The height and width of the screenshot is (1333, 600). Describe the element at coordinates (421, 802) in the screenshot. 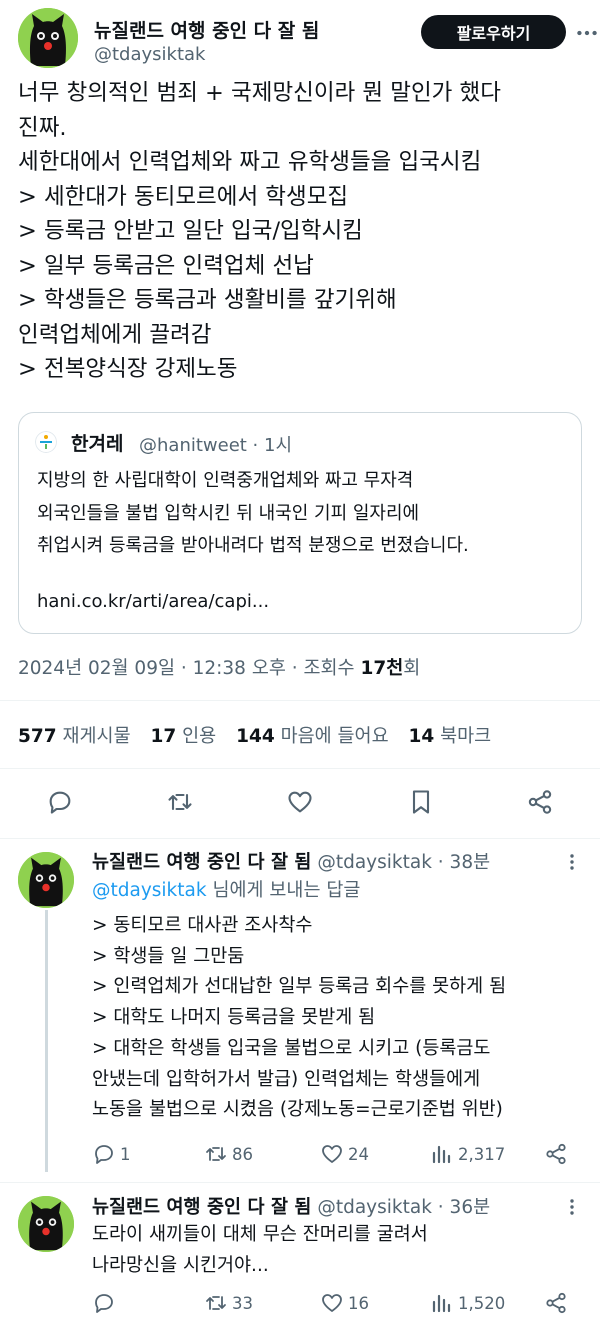

I see `bookmark-icon` at that location.